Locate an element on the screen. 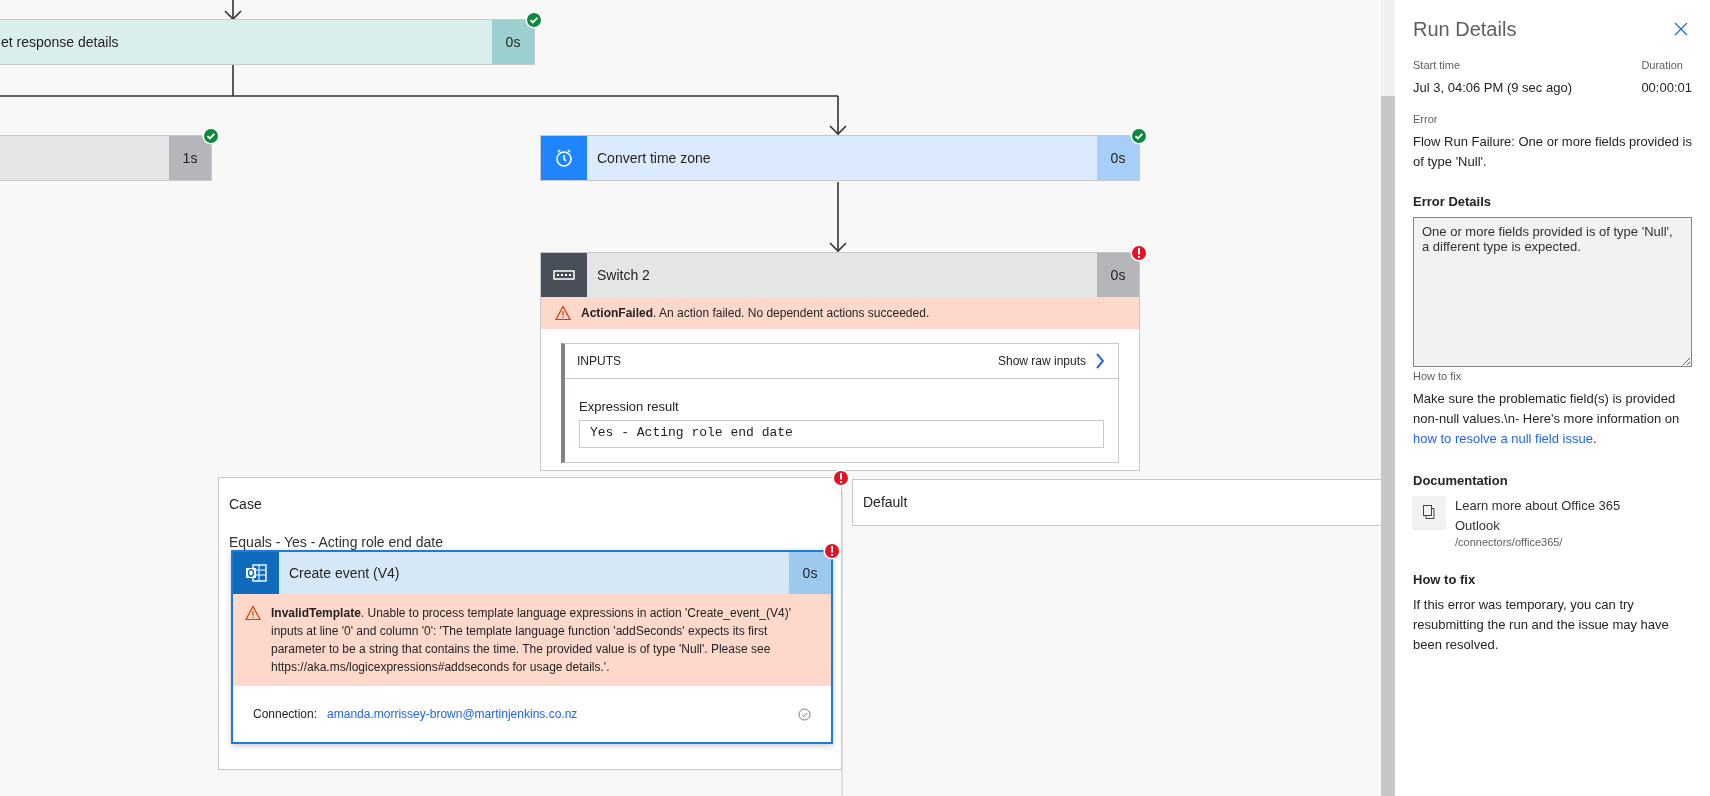 This screenshot has height=796, width=1710. panel-title: Run Details is located at coordinates (1465, 29).